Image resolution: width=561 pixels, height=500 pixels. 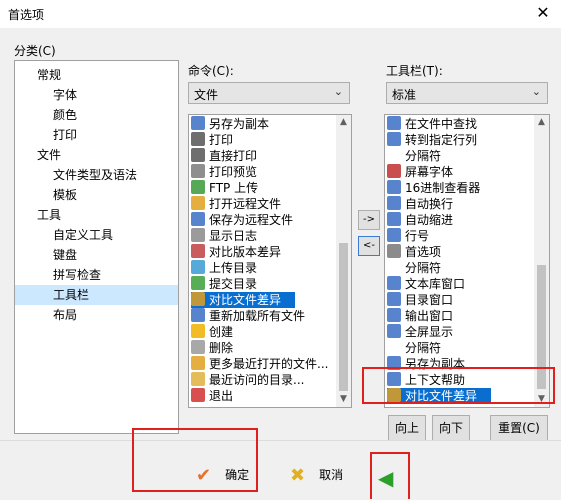 I want to click on toolbar-item-label: 转到指定行列, so click(x=441, y=140).